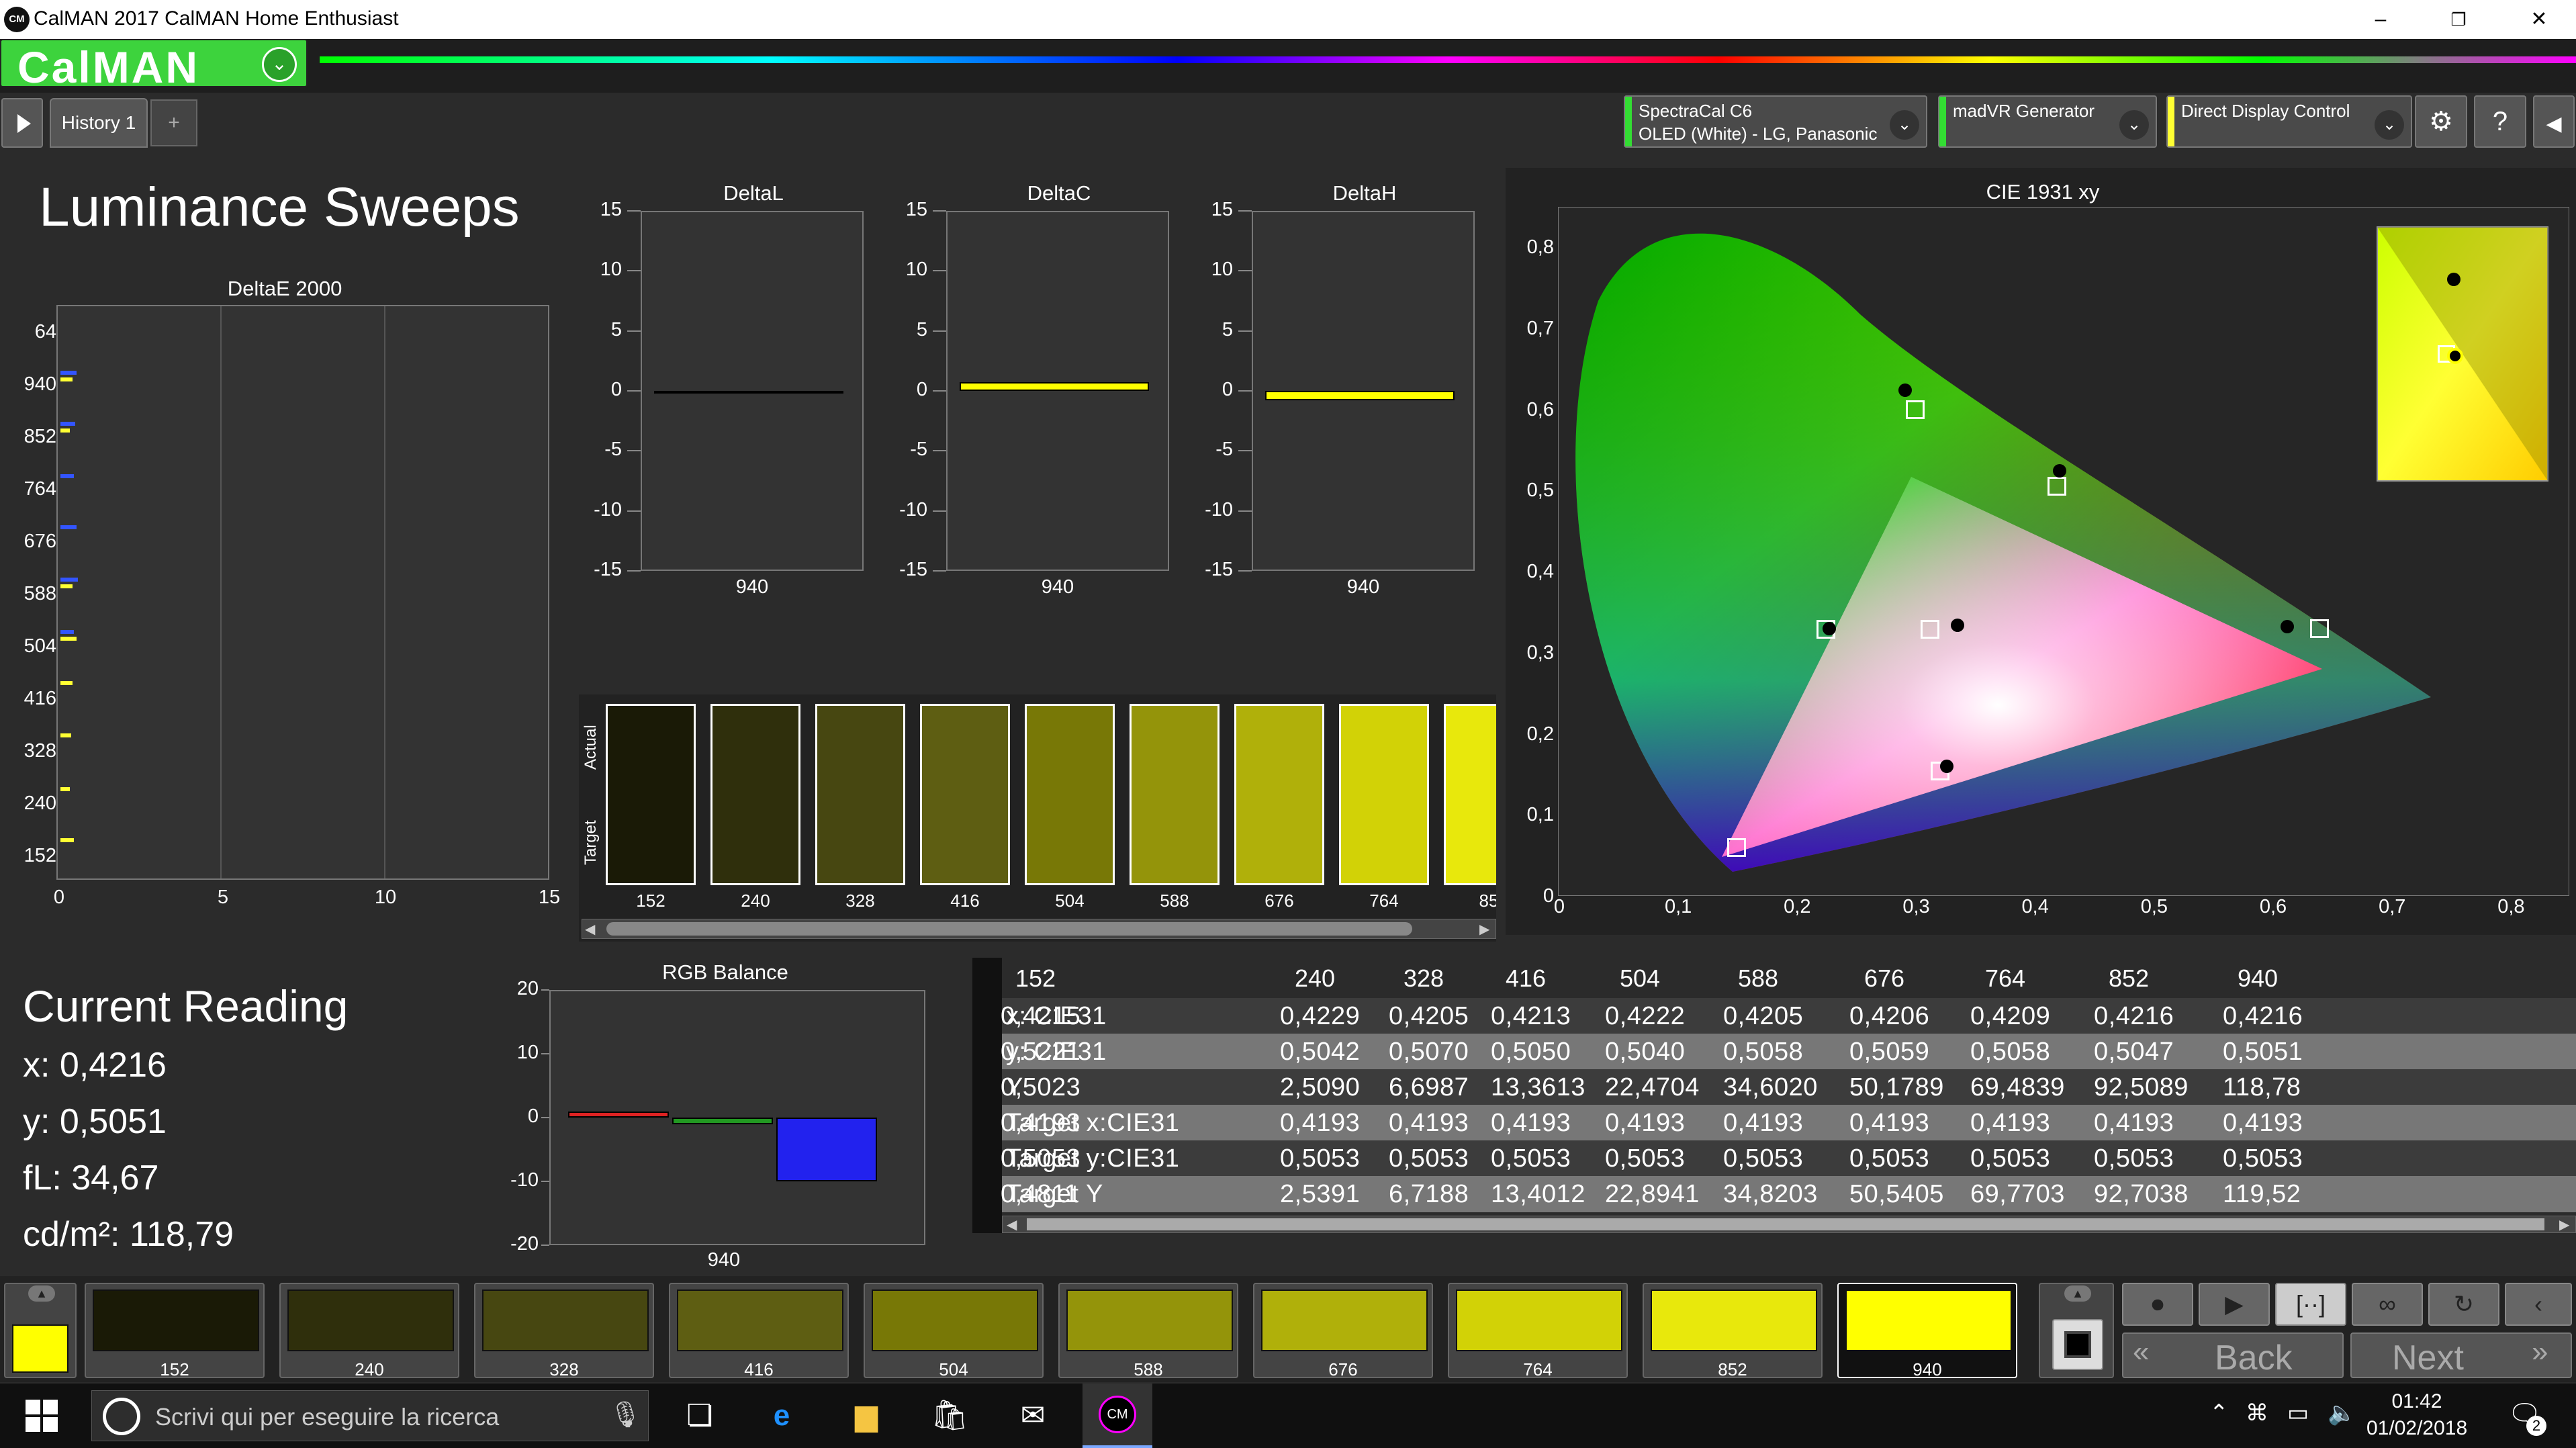 This screenshot has width=2576, height=1448. Describe the element at coordinates (700, 1416) in the screenshot. I see `task-view-icon: ❏` at that location.